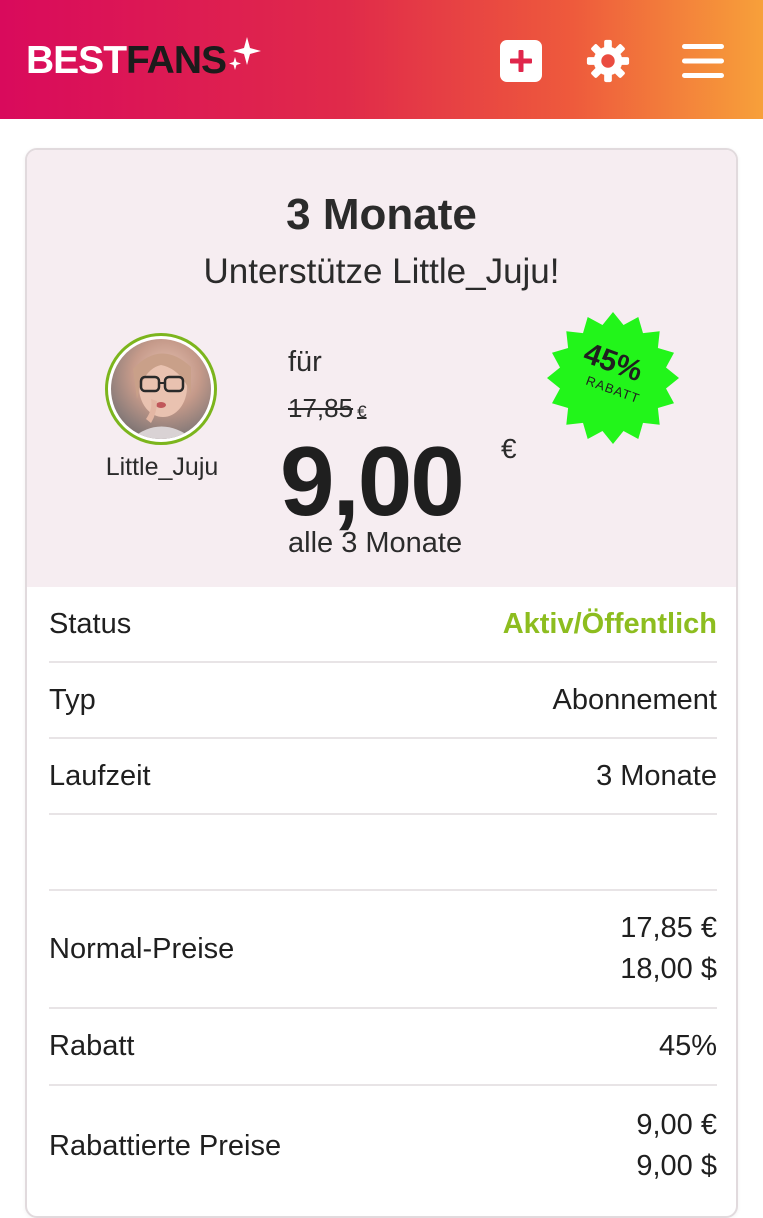 The image size is (763, 1218). Describe the element at coordinates (668, 969) in the screenshot. I see `normal-price-usd: 18,00 $` at that location.